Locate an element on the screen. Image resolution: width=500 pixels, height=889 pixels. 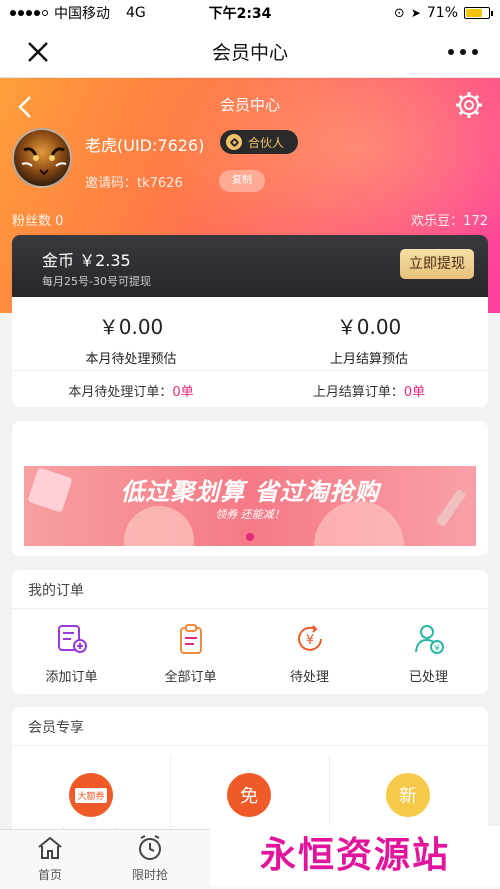
my-orders-title: 我的订单 is located at coordinates (56, 591).